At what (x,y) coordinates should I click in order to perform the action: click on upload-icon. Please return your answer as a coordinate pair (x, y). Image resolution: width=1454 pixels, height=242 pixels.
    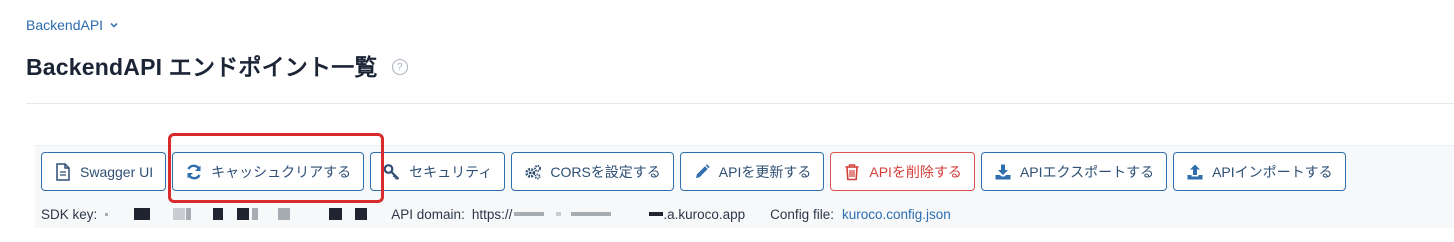
    Looking at the image, I should click on (1195, 172).